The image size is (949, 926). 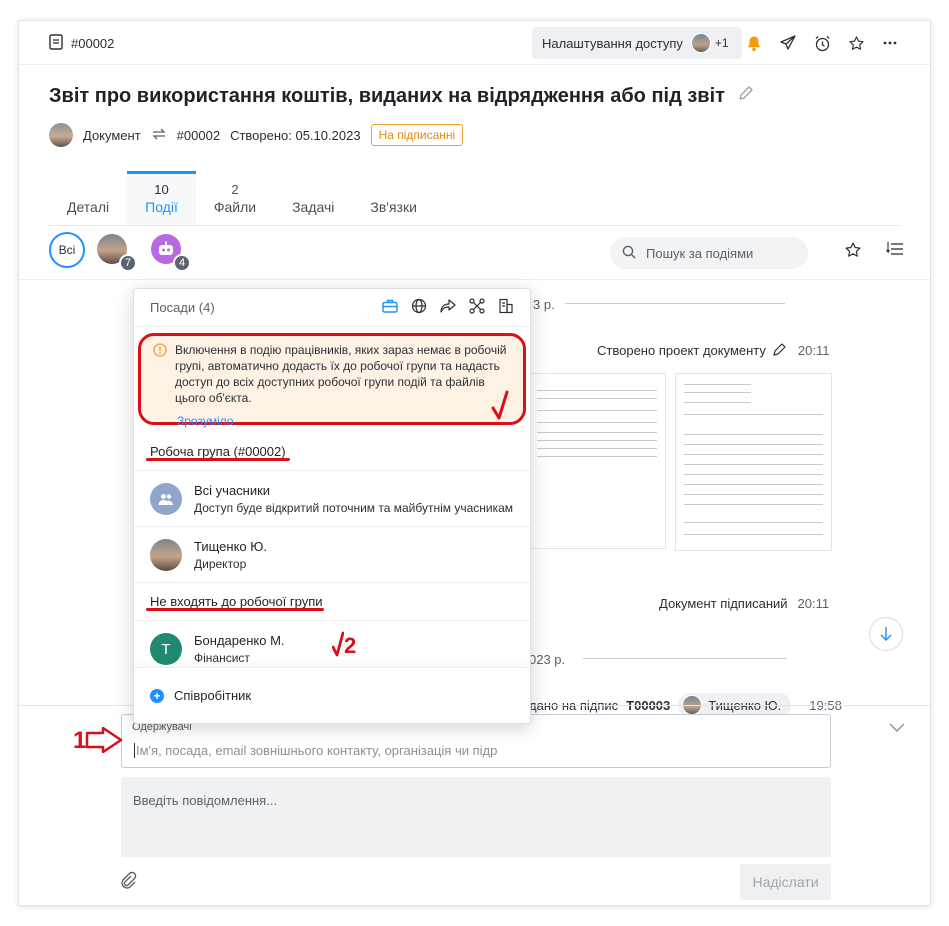 I want to click on understood-link: Зрозуміло, so click(x=345, y=421).